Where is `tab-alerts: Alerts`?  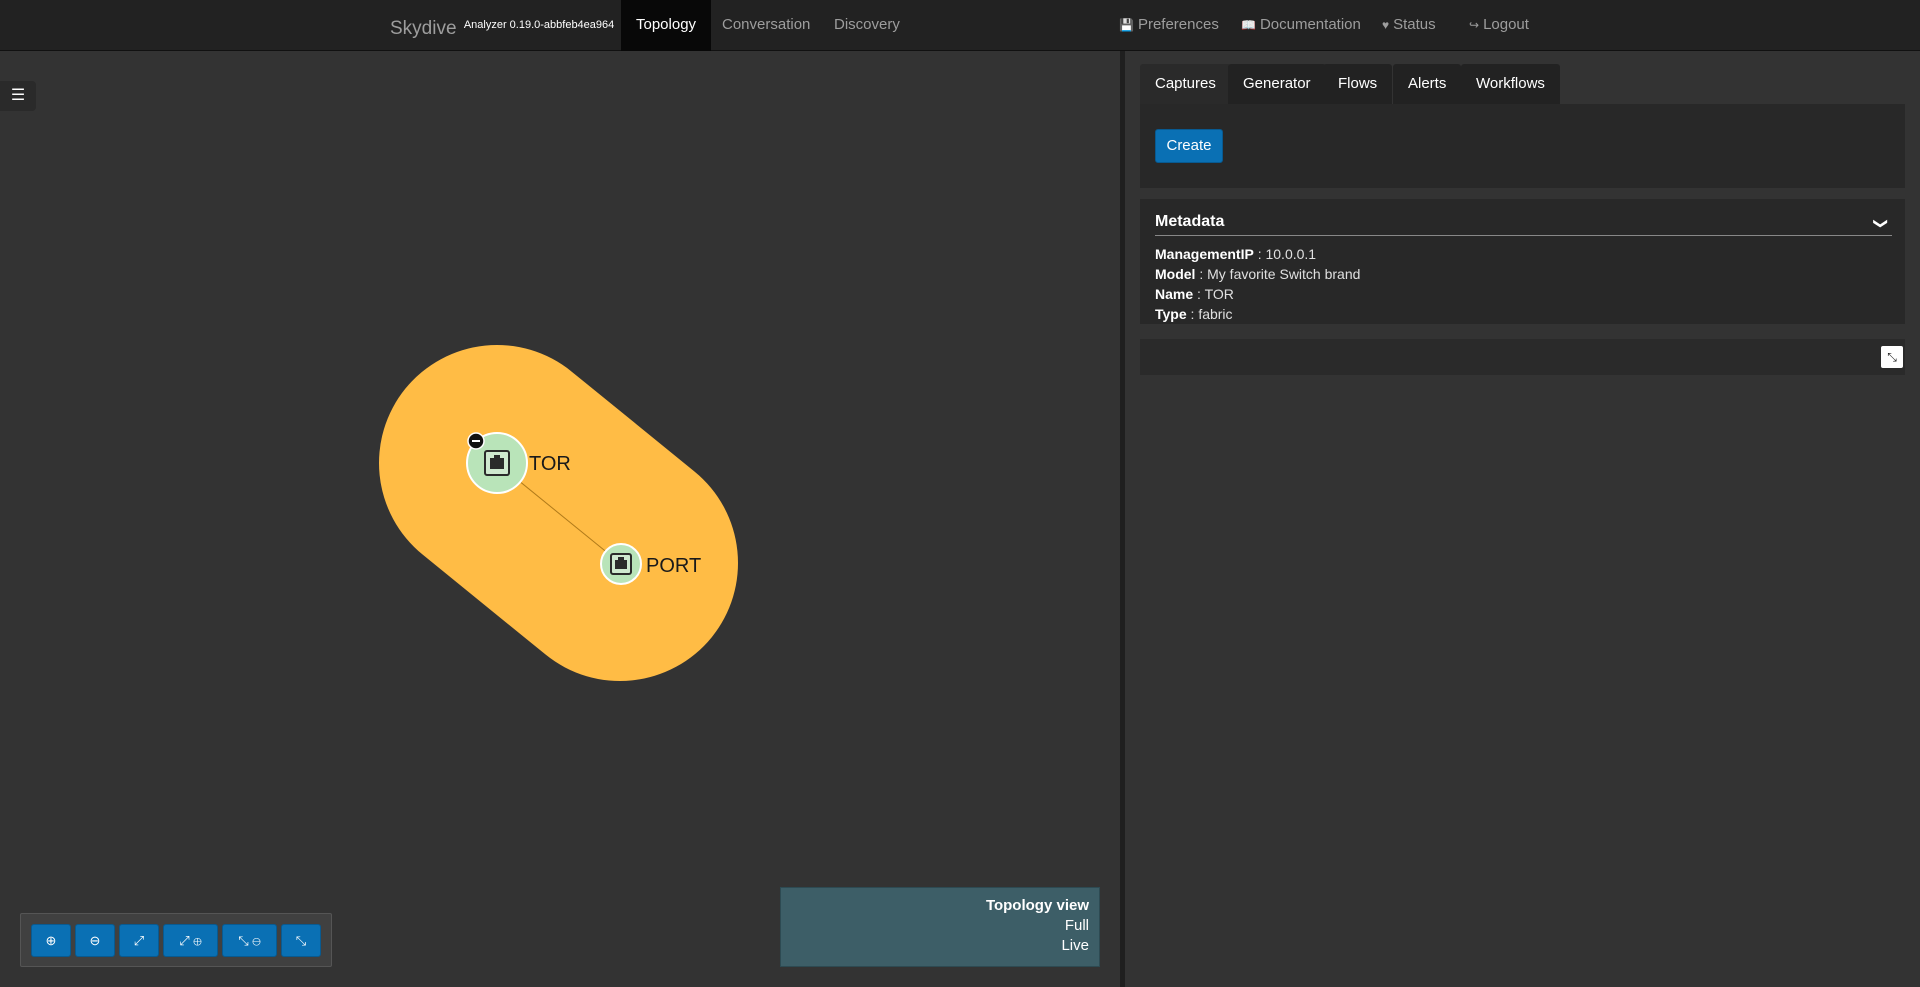
tab-alerts: Alerts is located at coordinates (1427, 84).